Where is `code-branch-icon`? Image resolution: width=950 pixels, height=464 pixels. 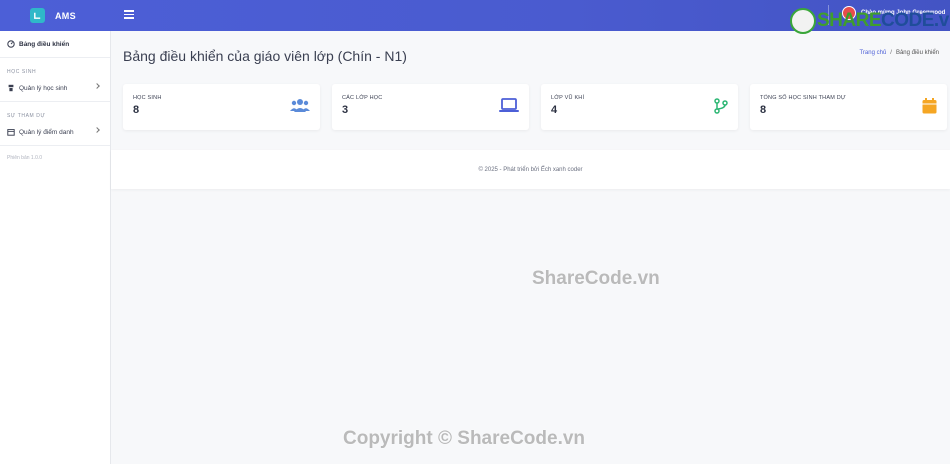 code-branch-icon is located at coordinates (721, 108).